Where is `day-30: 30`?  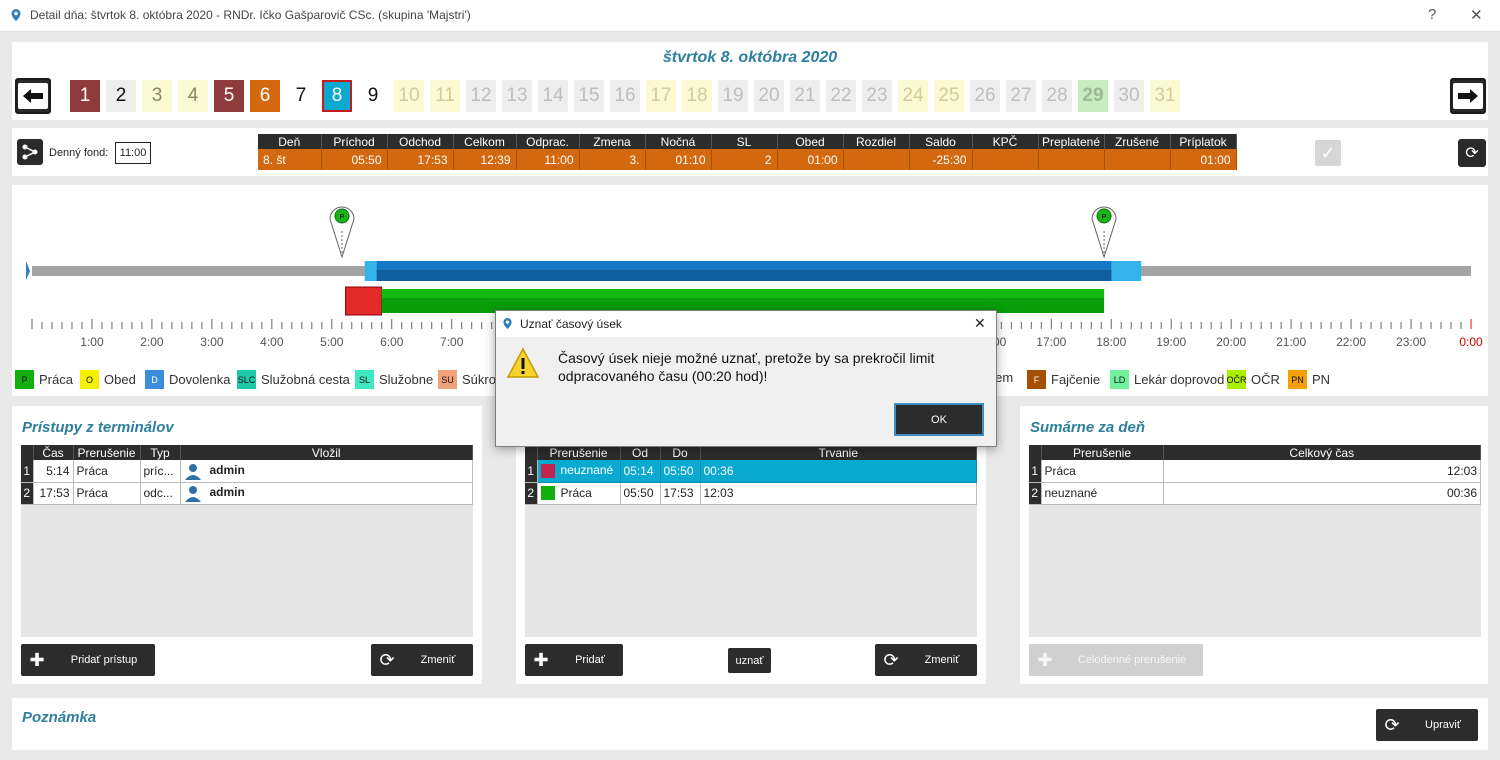
day-30: 30 is located at coordinates (1129, 96).